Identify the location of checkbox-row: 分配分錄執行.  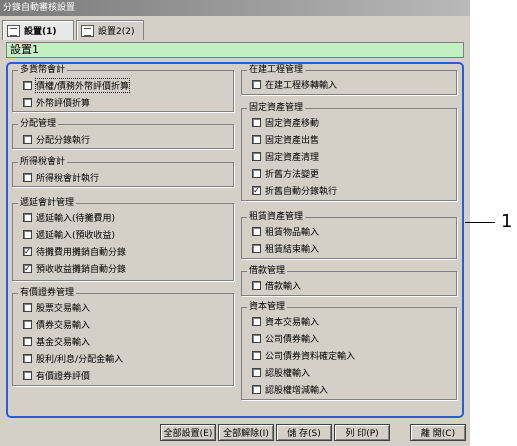
(57, 139).